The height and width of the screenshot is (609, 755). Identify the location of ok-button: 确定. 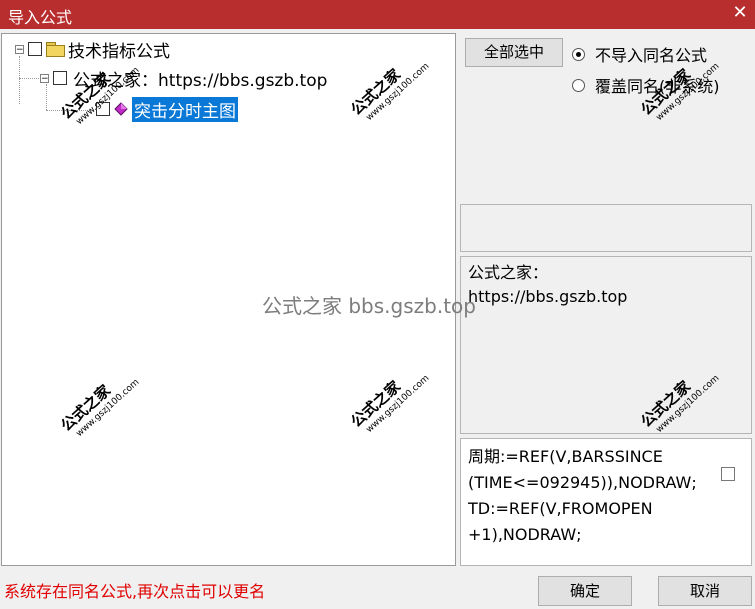
(585, 591).